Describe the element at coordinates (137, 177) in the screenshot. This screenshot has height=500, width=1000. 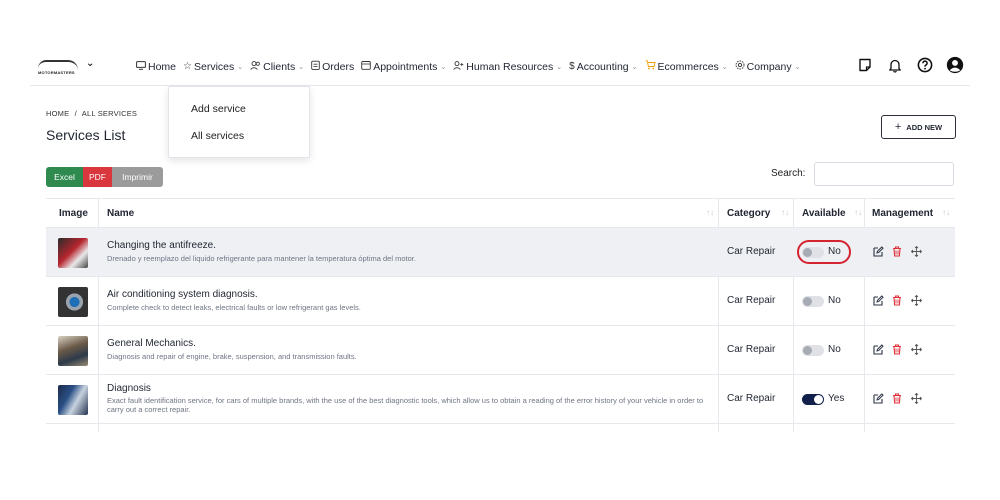
I see `print-button: Imprimir` at that location.